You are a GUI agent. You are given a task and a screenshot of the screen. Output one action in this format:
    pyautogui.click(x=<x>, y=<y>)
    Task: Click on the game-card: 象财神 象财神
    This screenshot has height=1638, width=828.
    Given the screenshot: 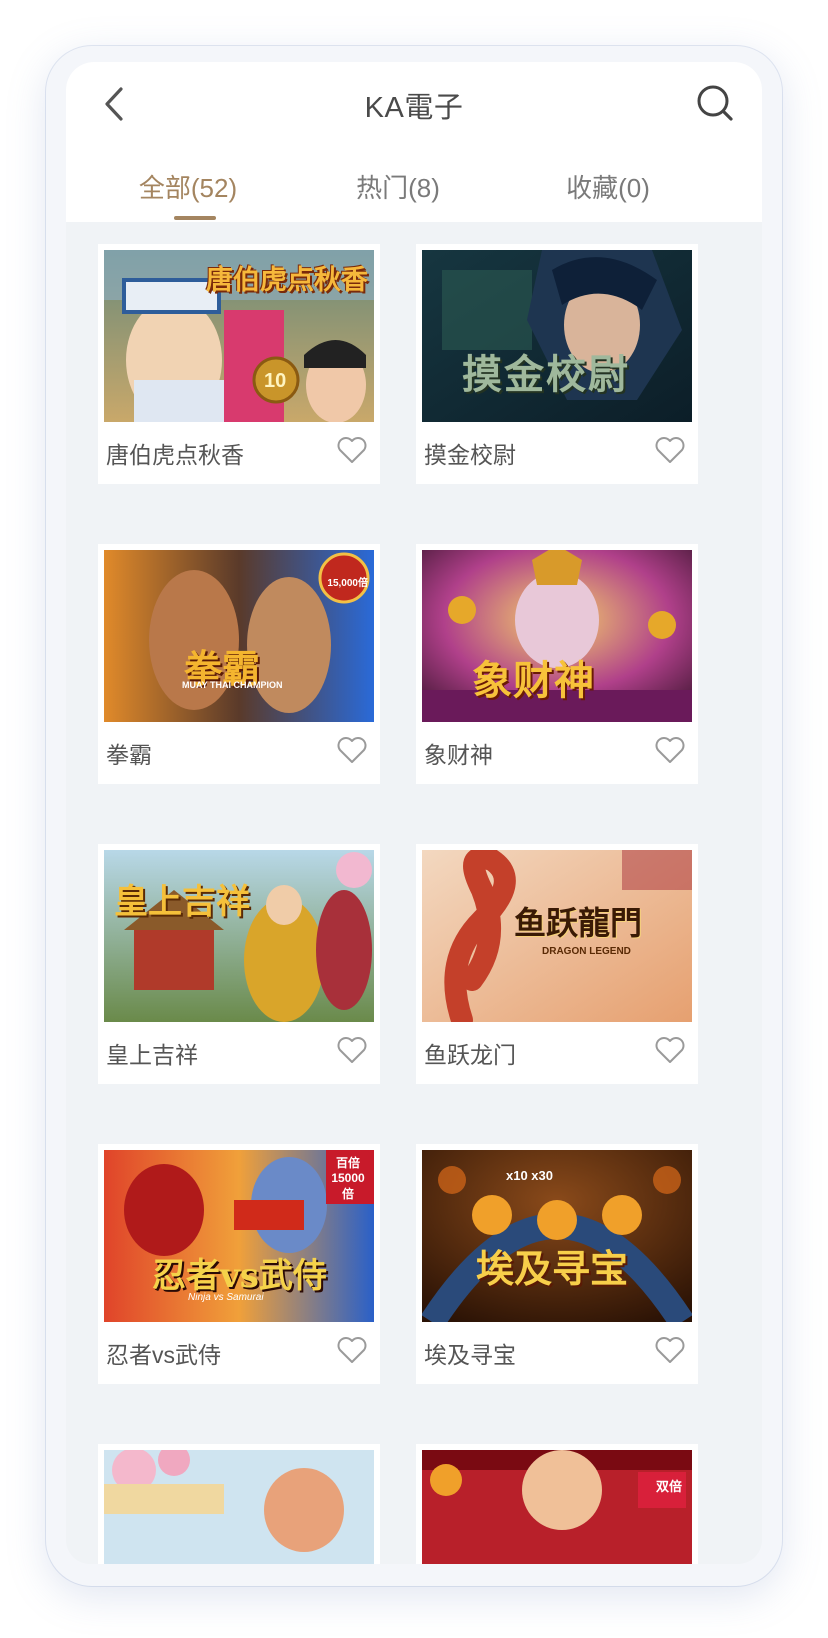 What is the action you would take?
    pyautogui.click(x=557, y=664)
    